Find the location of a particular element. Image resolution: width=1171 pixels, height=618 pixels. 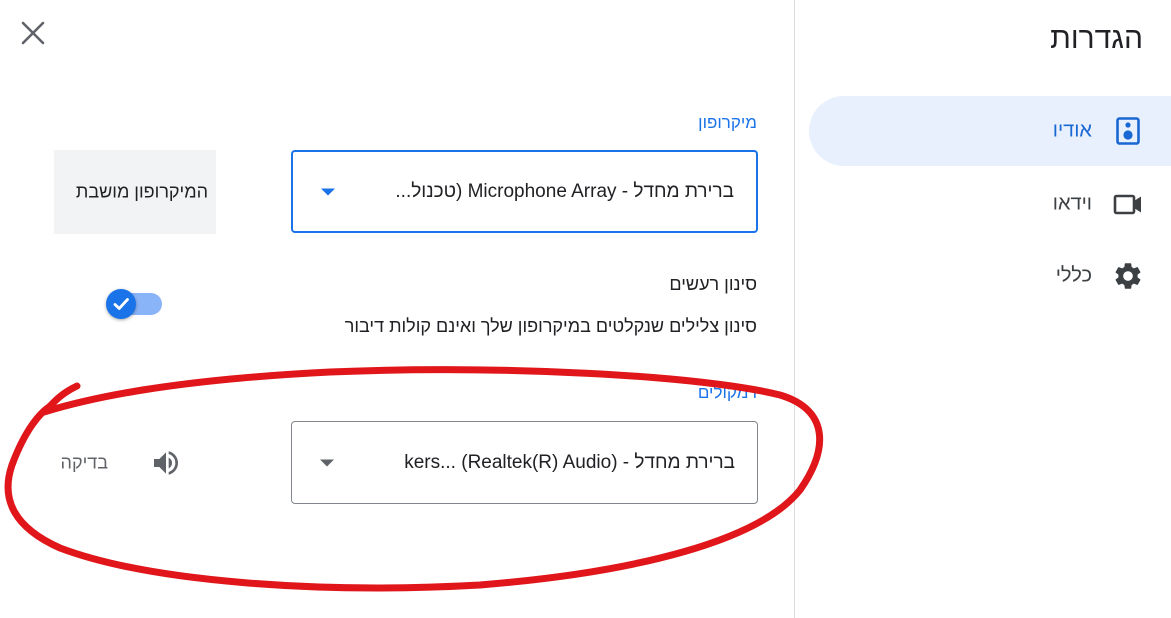

close-icon is located at coordinates (33, 33).